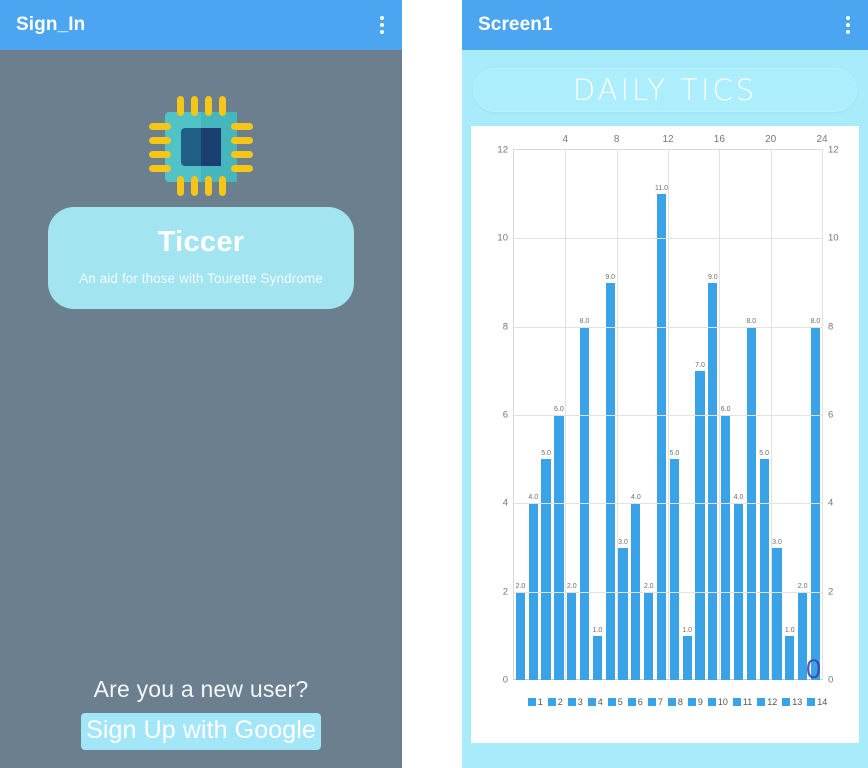 The height and width of the screenshot is (768, 868). I want to click on x-axis-tick: 20, so click(771, 139).